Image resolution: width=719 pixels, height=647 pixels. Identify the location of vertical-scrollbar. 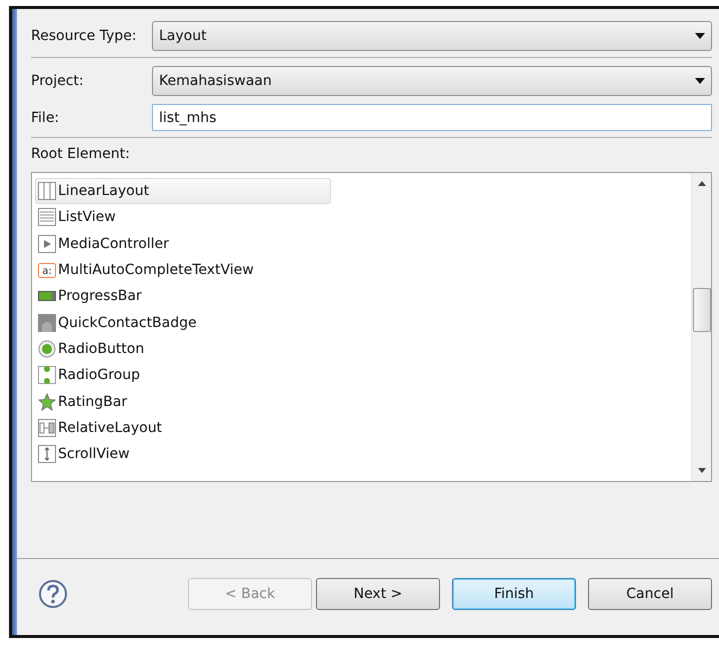
(701, 327).